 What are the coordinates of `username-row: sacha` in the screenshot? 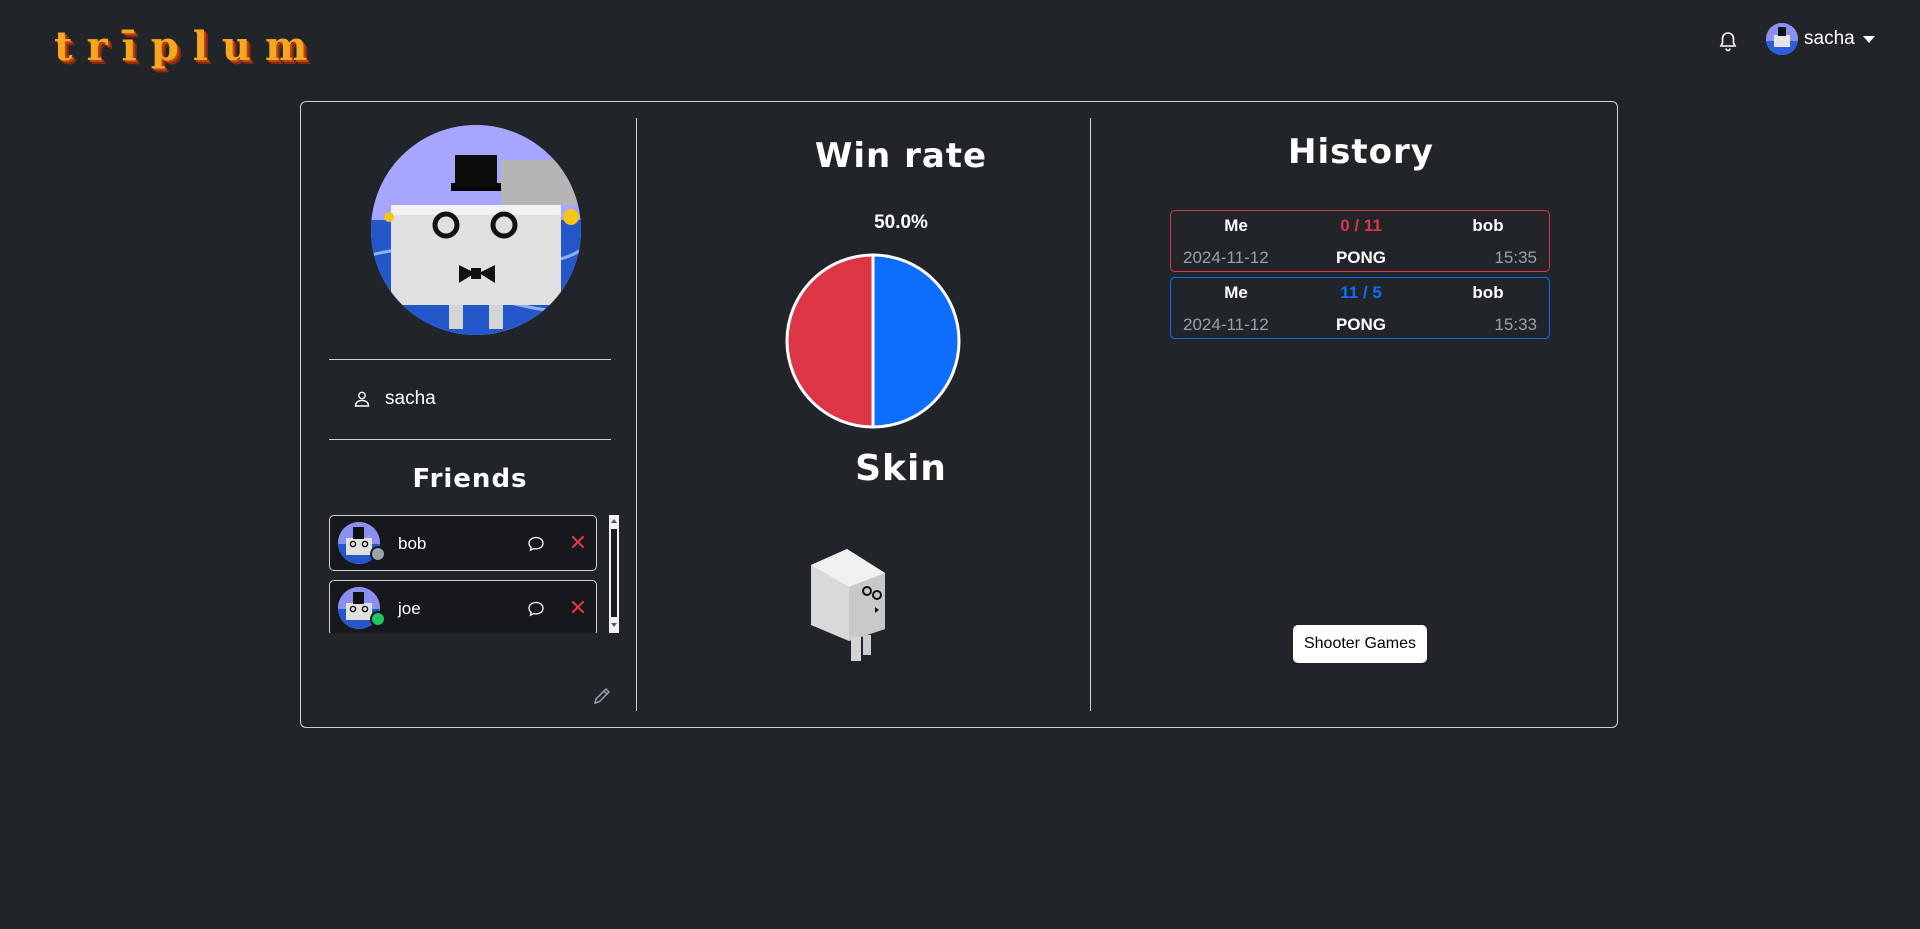 It's located at (394, 399).